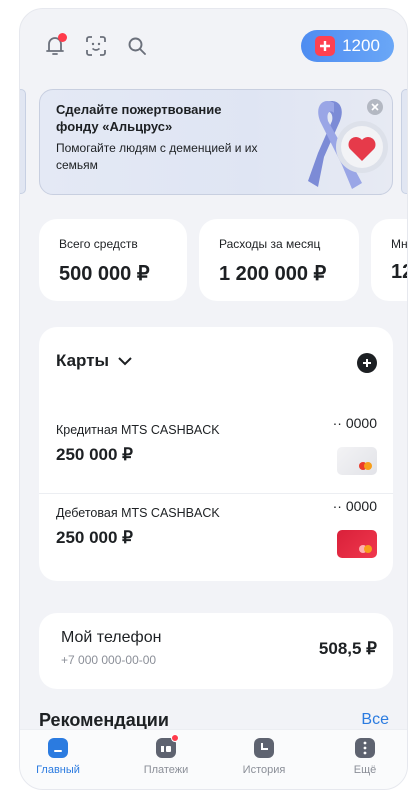 The image size is (418, 796). What do you see at coordinates (279, 260) in the screenshot?
I see `balance-card-expenses: Расходы за месяц 1 200 000 ₽` at bounding box center [279, 260].